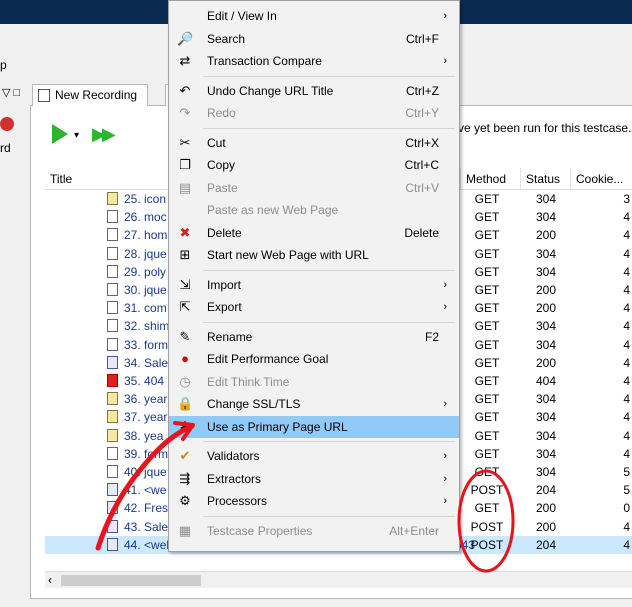  I want to click on column-status: Status, so click(546, 179).